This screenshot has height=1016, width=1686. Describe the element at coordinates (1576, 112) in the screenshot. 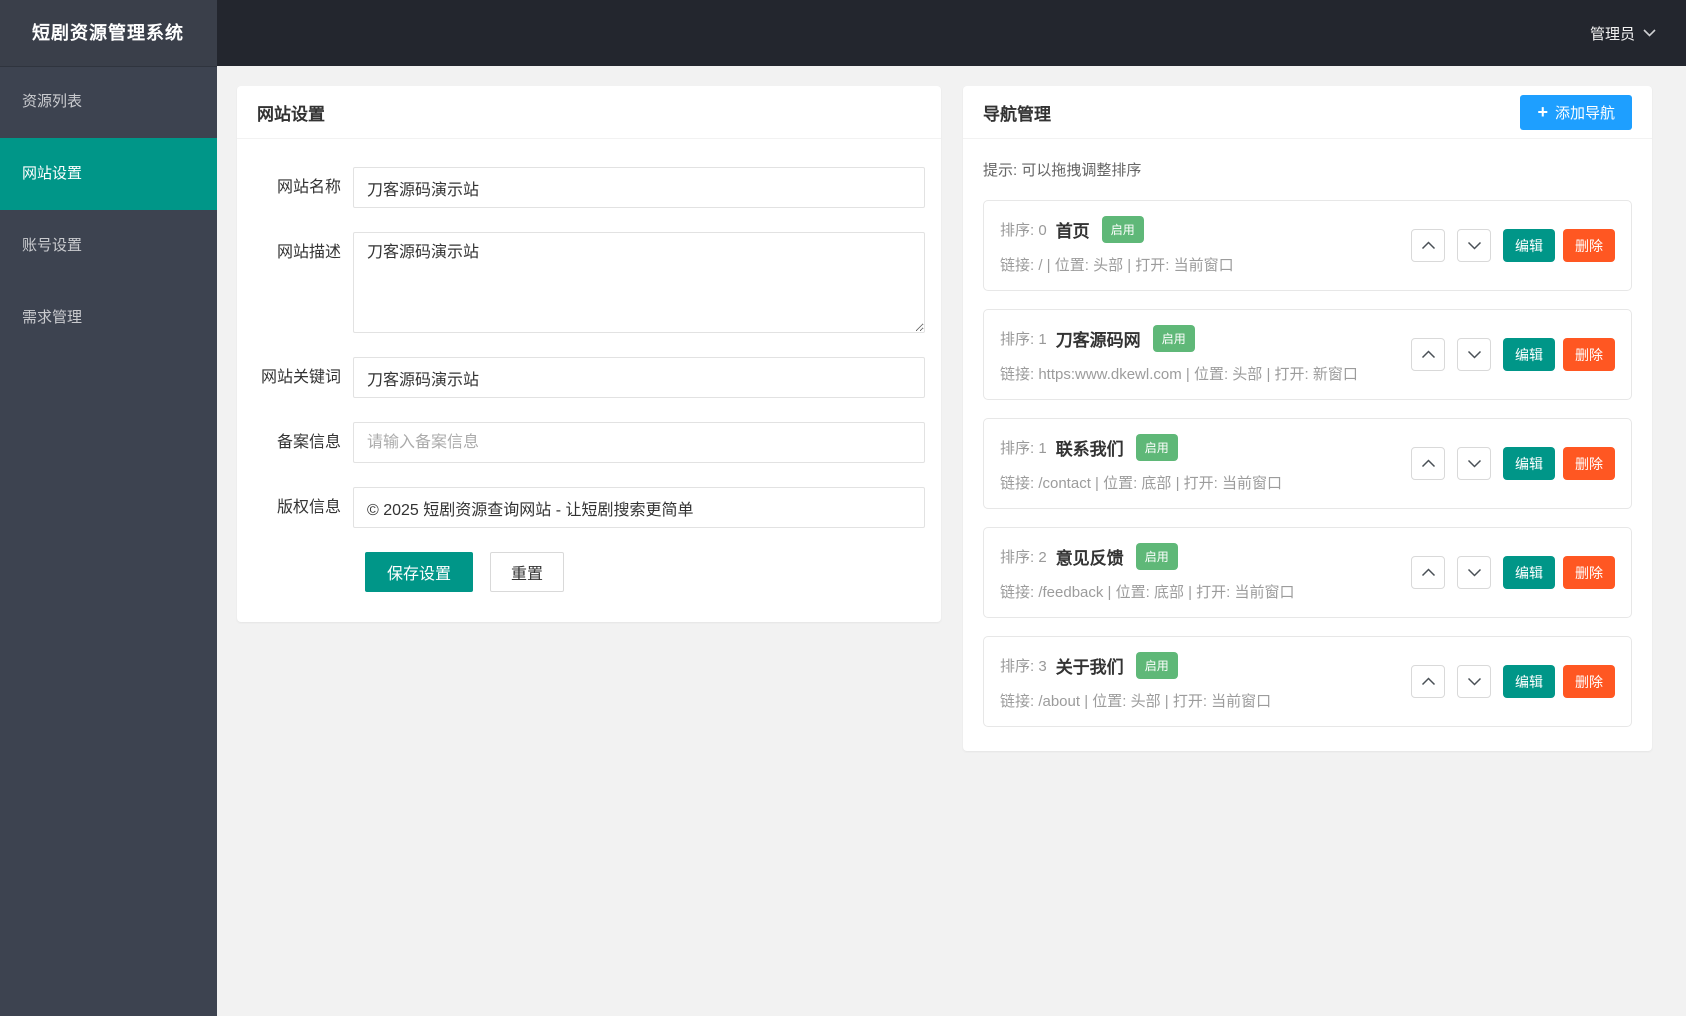

I see `add-nav-button: + 添加导航` at that location.